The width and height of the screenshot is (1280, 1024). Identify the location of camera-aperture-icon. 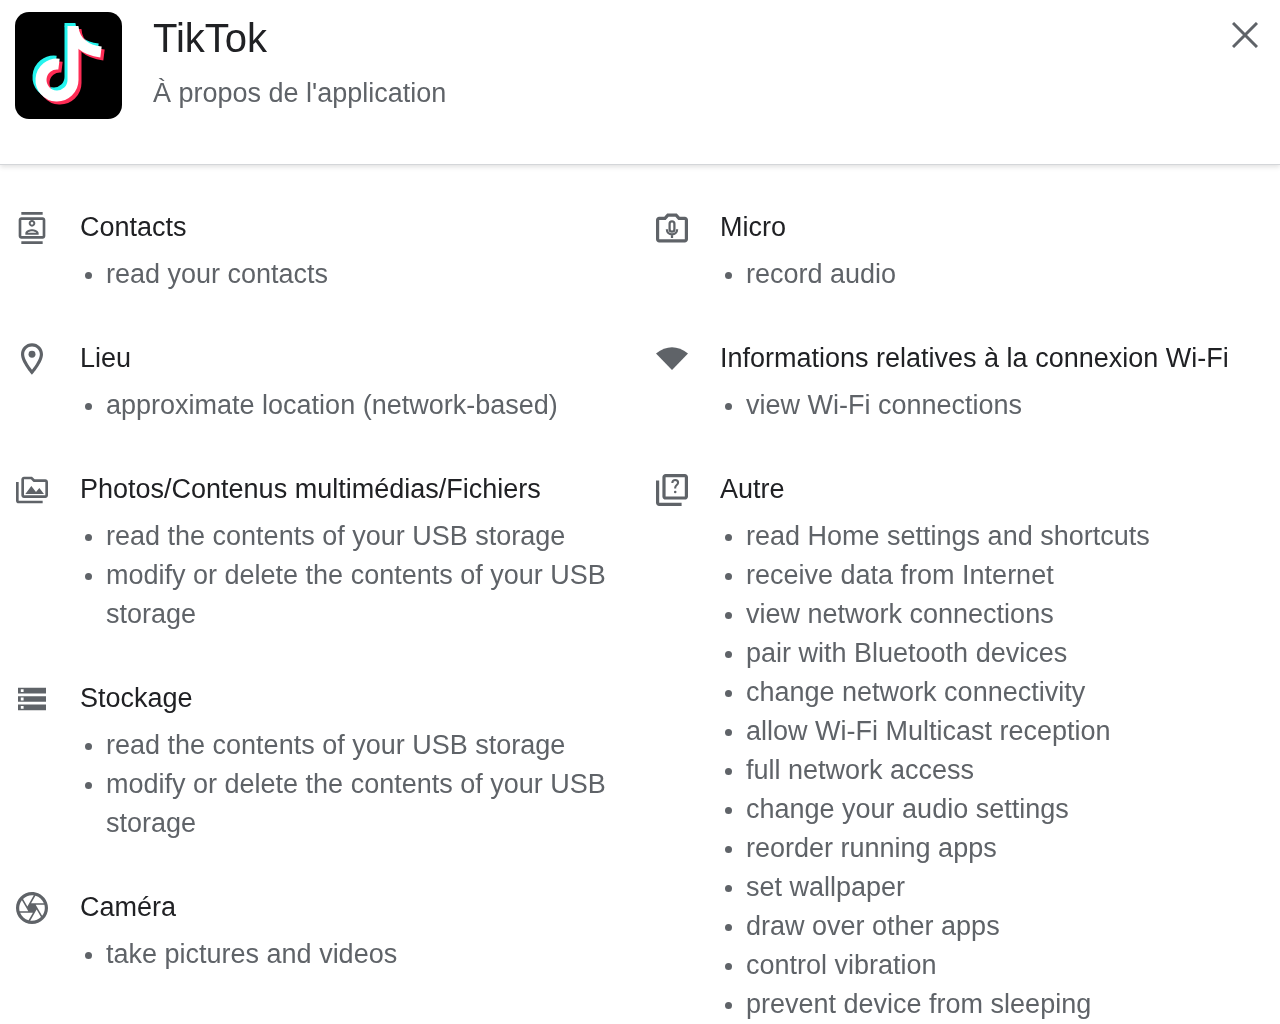
(32, 907).